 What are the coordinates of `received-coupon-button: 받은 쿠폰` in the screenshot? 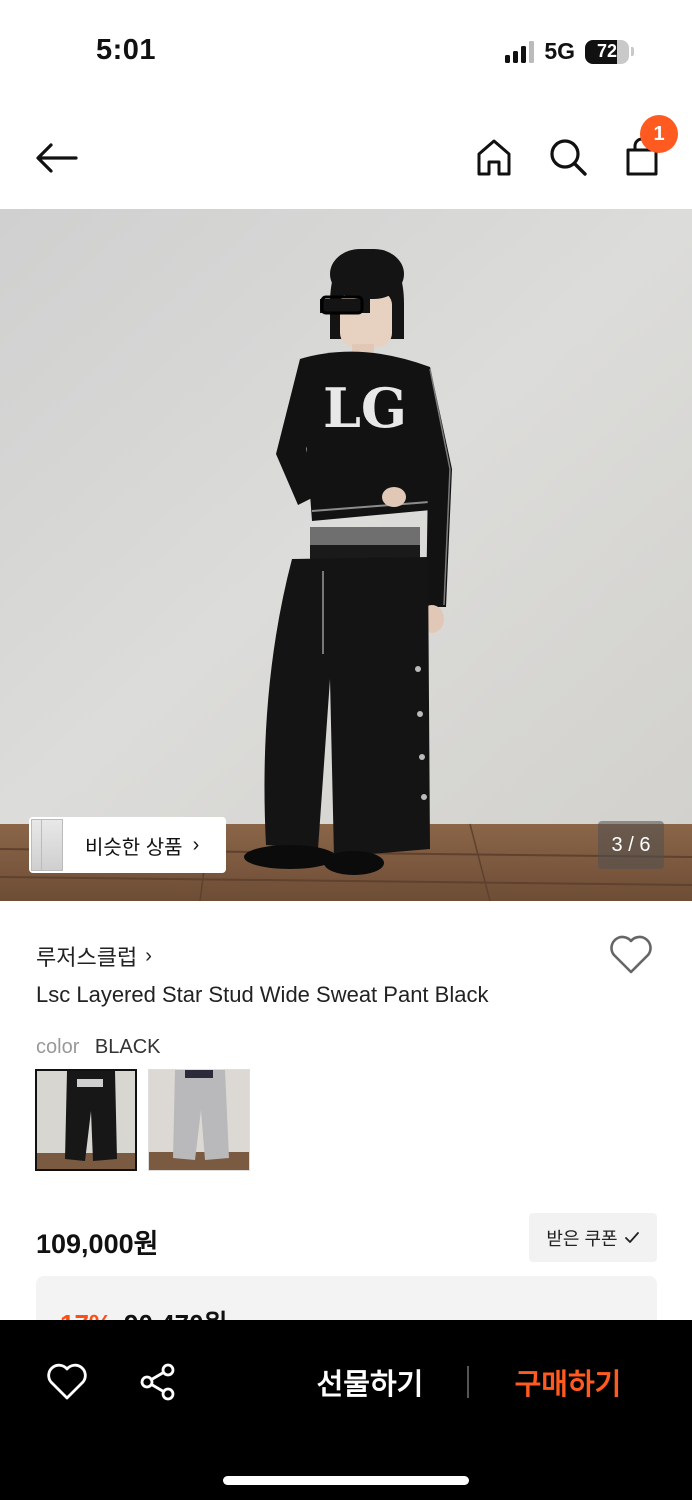 It's located at (593, 1237).